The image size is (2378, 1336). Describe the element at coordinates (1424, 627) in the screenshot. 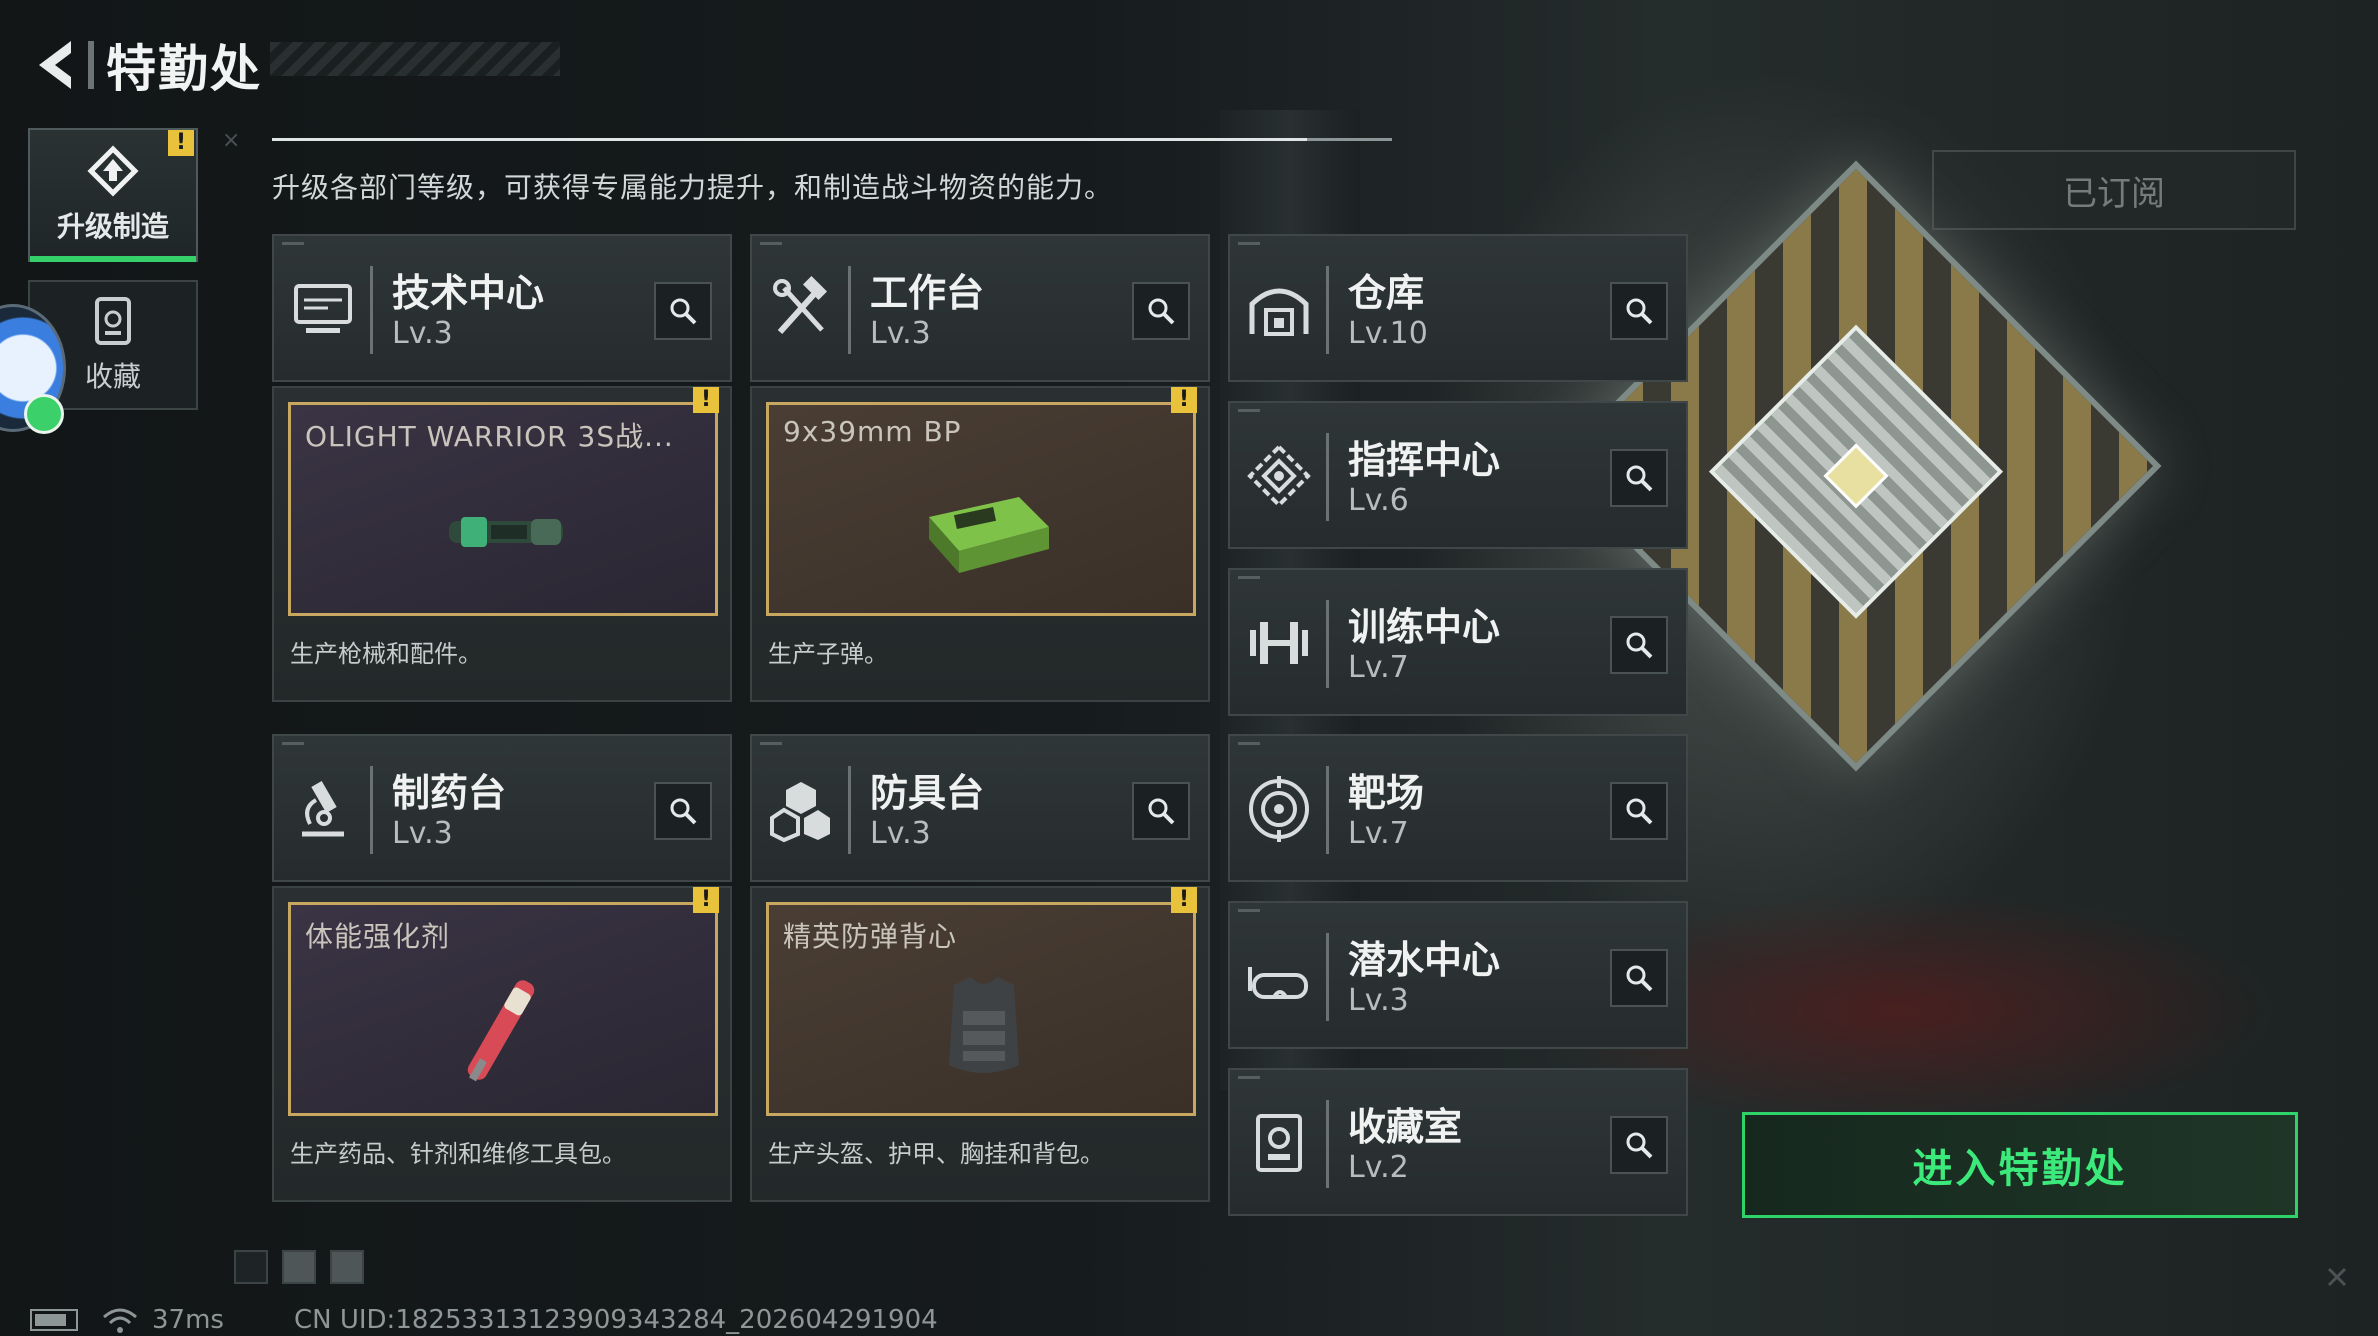

I see `dept-name: 训练中心` at that location.